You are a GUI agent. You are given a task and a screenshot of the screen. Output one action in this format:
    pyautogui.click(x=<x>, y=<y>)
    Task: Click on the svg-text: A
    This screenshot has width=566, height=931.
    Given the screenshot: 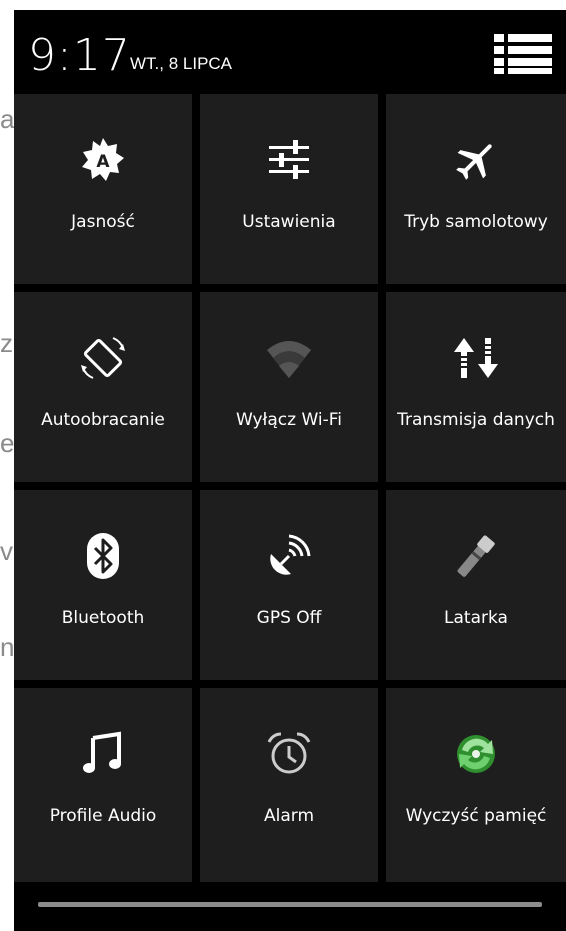 What is the action you would take?
    pyautogui.click(x=103, y=162)
    